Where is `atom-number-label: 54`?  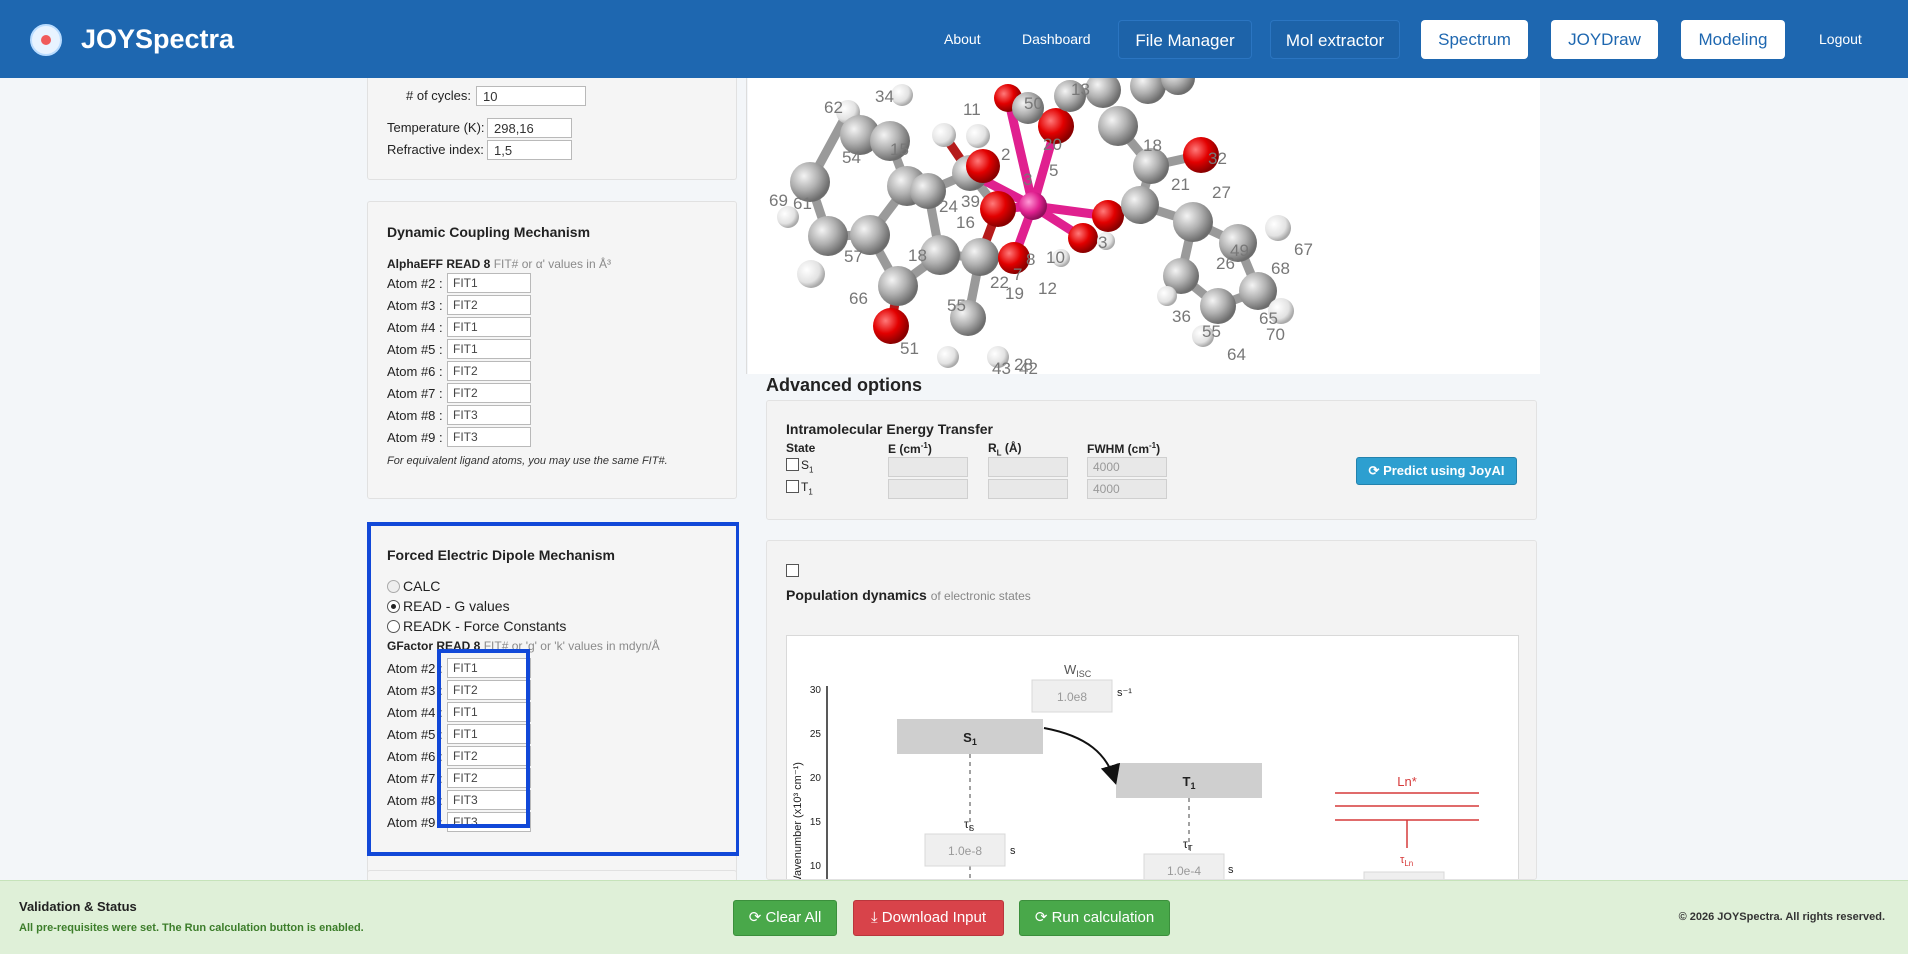
atom-number-label: 54 is located at coordinates (851, 157).